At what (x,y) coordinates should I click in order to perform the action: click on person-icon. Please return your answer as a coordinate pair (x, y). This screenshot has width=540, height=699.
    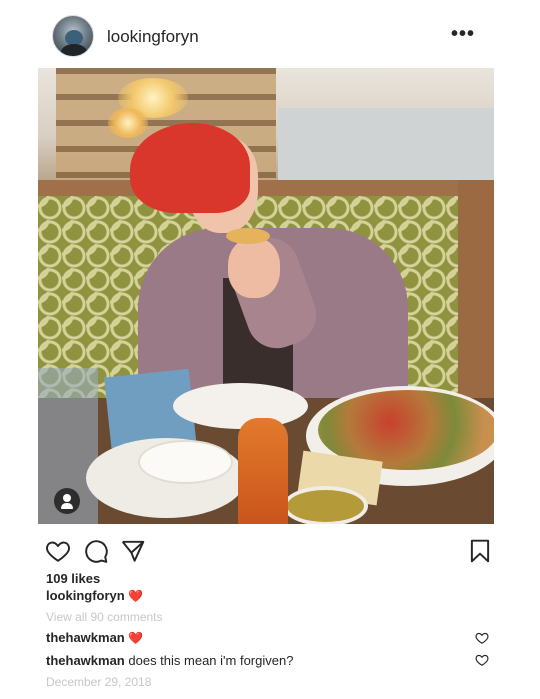
    Looking at the image, I should click on (67, 501).